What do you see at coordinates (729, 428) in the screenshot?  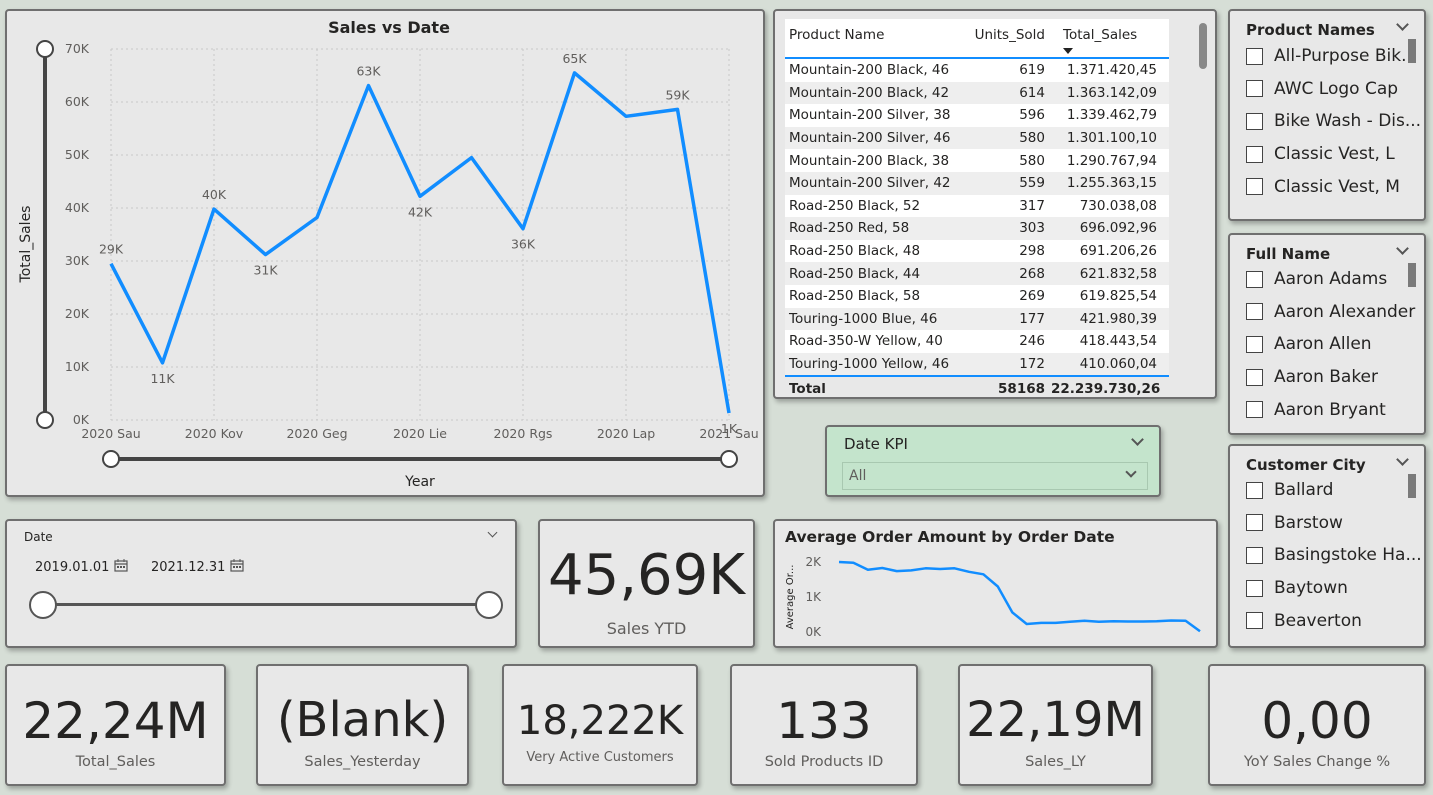 I see `data-label: 1K` at bounding box center [729, 428].